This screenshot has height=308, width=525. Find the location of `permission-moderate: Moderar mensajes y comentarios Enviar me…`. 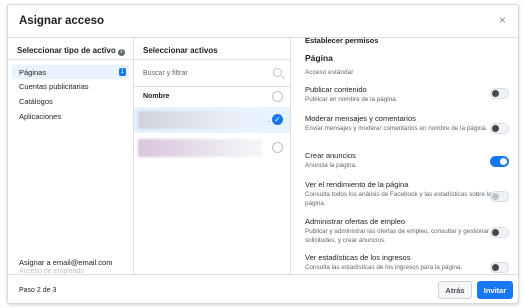

permission-moderate: Moderar mensajes y comentarios Enviar me… is located at coordinates (403, 124).